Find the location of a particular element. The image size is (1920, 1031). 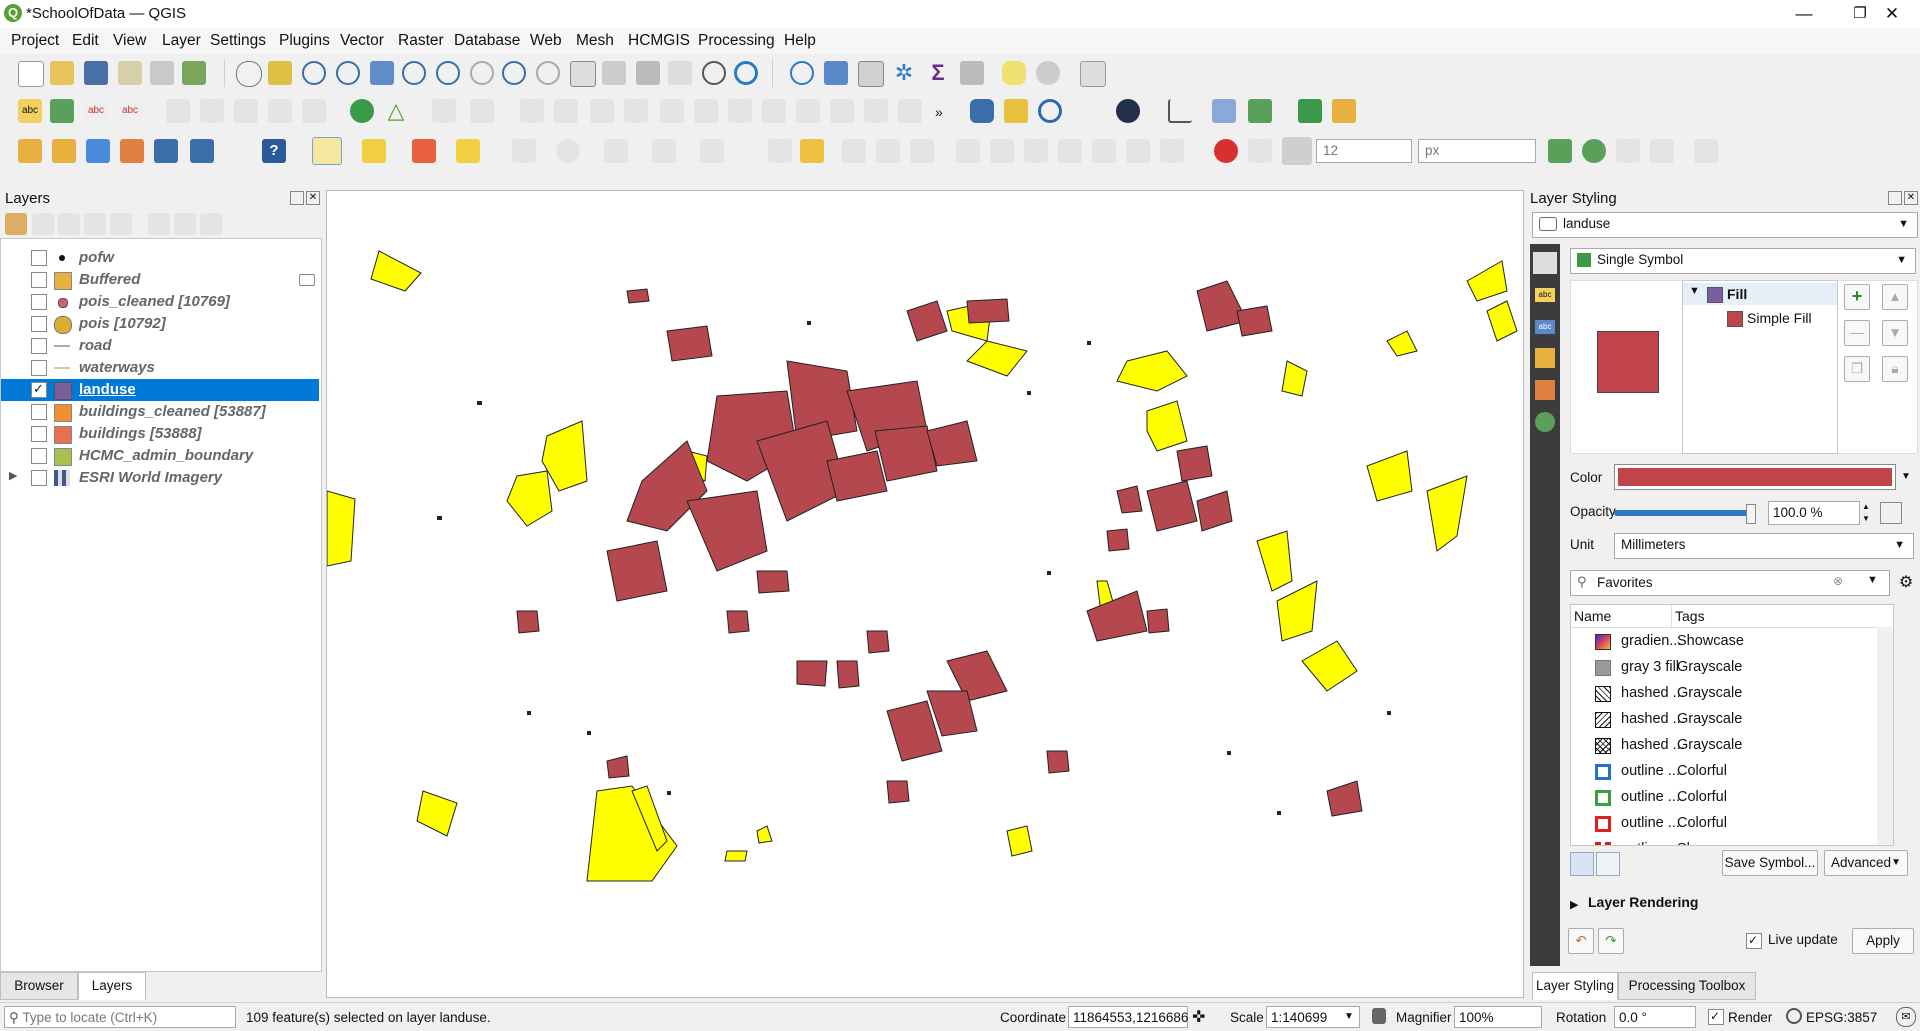

snapping-magnet-icon is located at coordinates (1226, 151).